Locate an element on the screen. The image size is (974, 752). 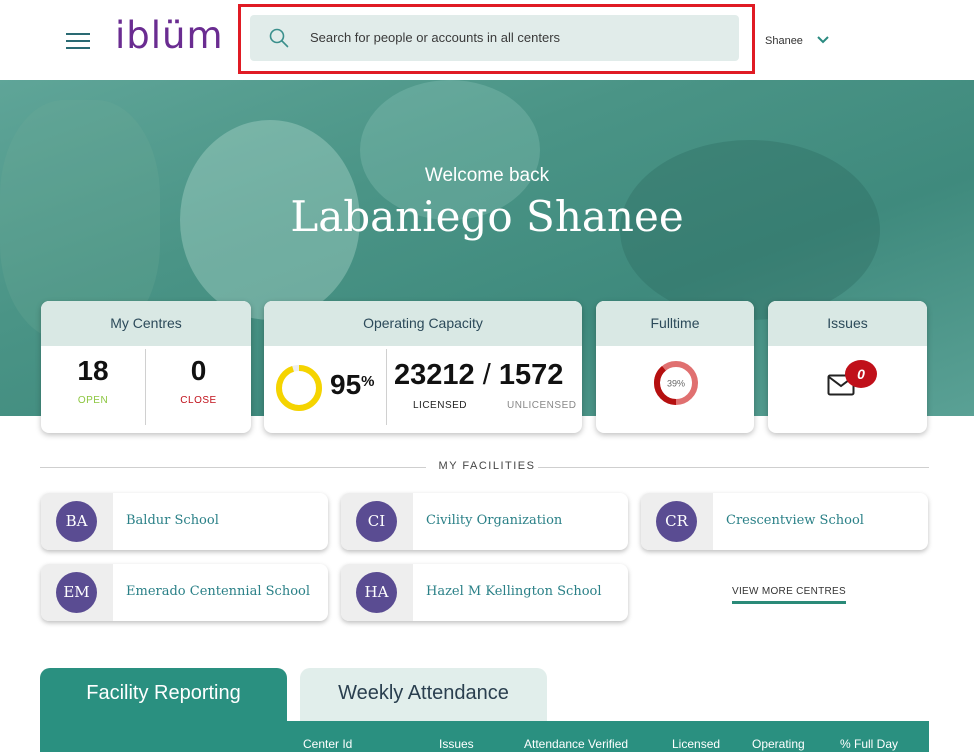
open-label: OPEN is located at coordinates (93, 400).